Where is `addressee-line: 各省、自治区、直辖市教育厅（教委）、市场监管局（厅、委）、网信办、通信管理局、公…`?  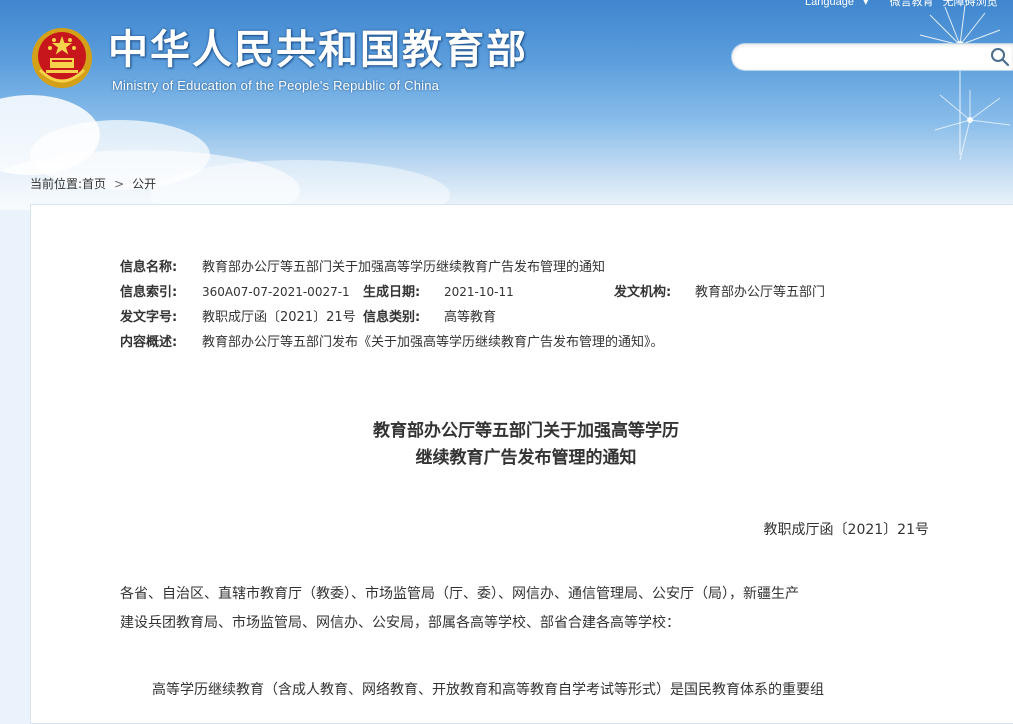
addressee-line: 各省、自治区、直辖市教育厅（教委）、市场监管局（厅、委）、网信办、通信管理局、公… is located at coordinates (459, 594).